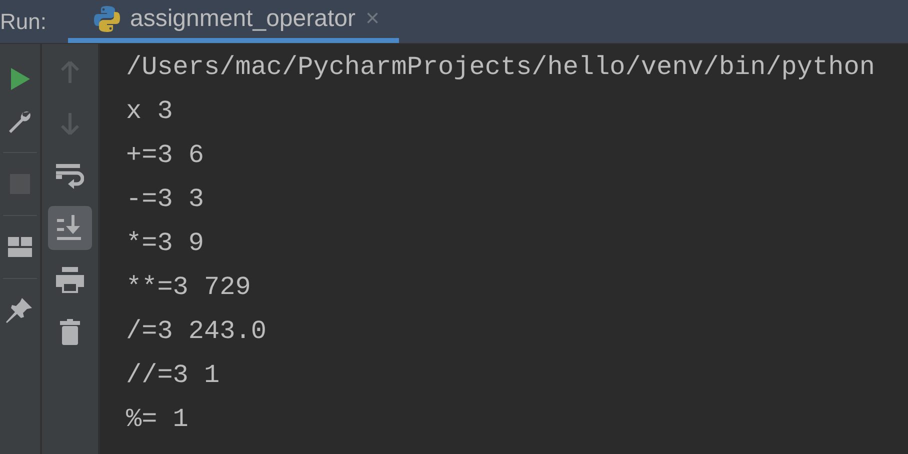 The image size is (908, 454). What do you see at coordinates (107, 19) in the screenshot?
I see `python-logo-icon` at bounding box center [107, 19].